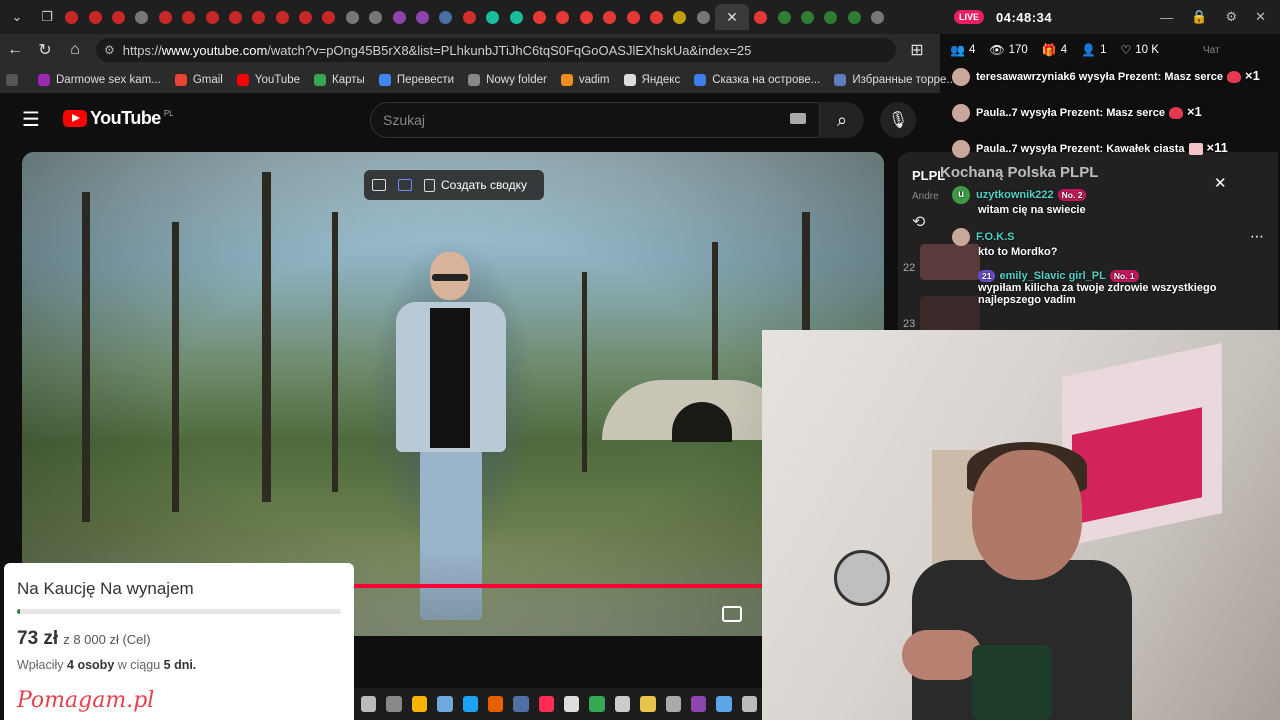 The image size is (1280, 720). Describe the element at coordinates (732, 614) in the screenshot. I see `subtitles-icon` at that location.